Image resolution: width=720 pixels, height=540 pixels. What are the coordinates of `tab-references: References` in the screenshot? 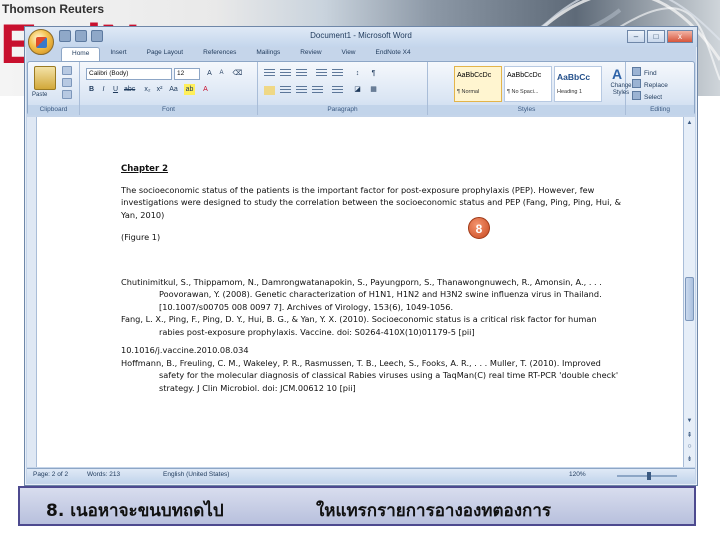 It's located at (219, 54).